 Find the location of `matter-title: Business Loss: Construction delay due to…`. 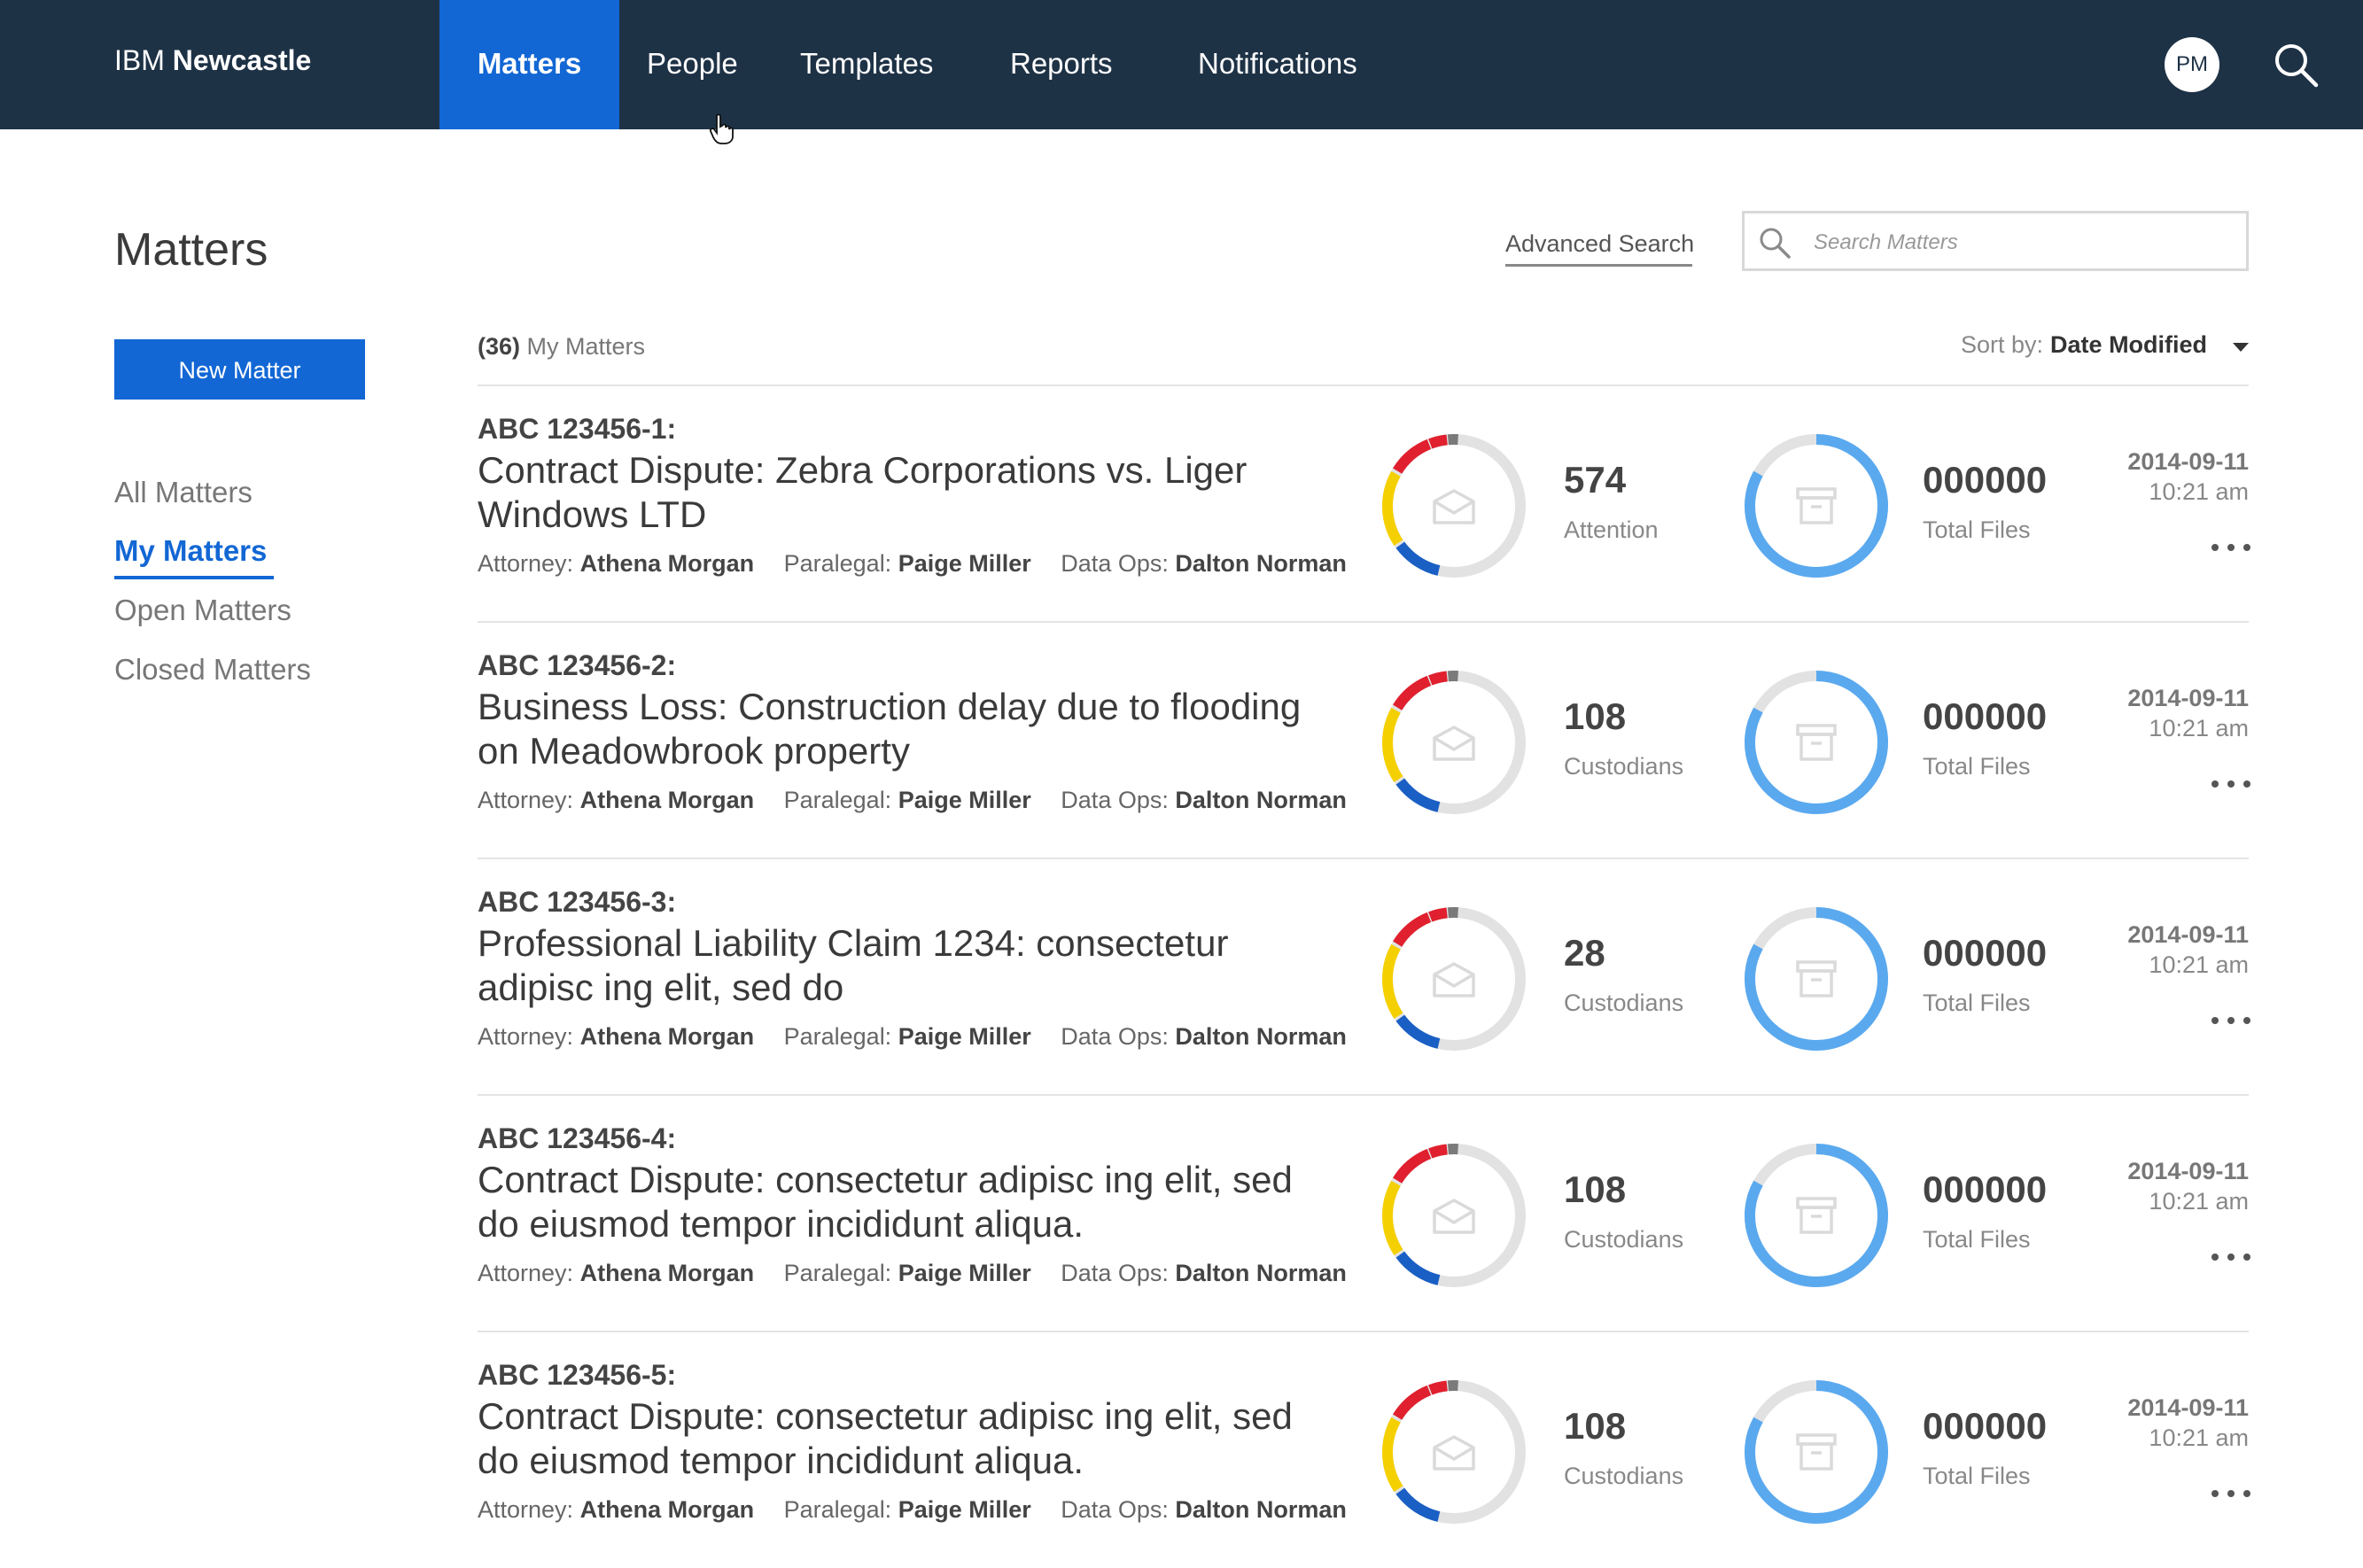

matter-title: Business Loss: Construction delay due to… is located at coordinates (903, 729).